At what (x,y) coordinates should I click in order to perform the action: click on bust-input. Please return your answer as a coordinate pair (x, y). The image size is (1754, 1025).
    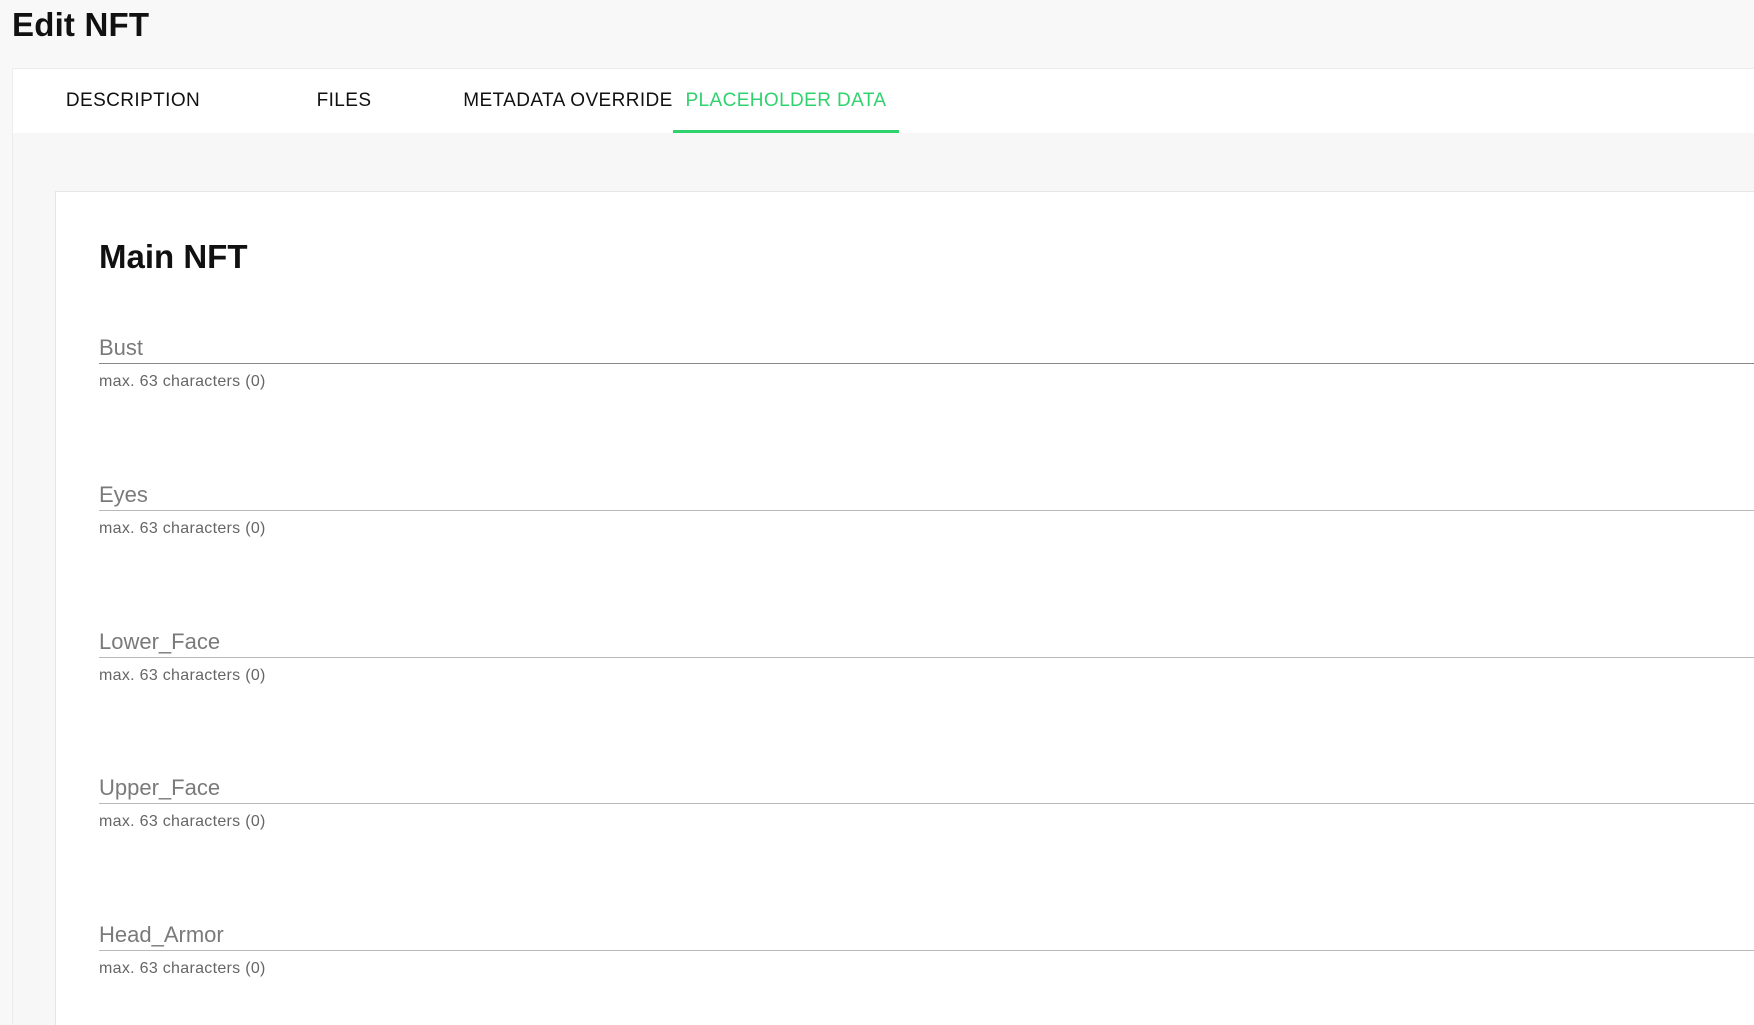
    Looking at the image, I should click on (926, 342).